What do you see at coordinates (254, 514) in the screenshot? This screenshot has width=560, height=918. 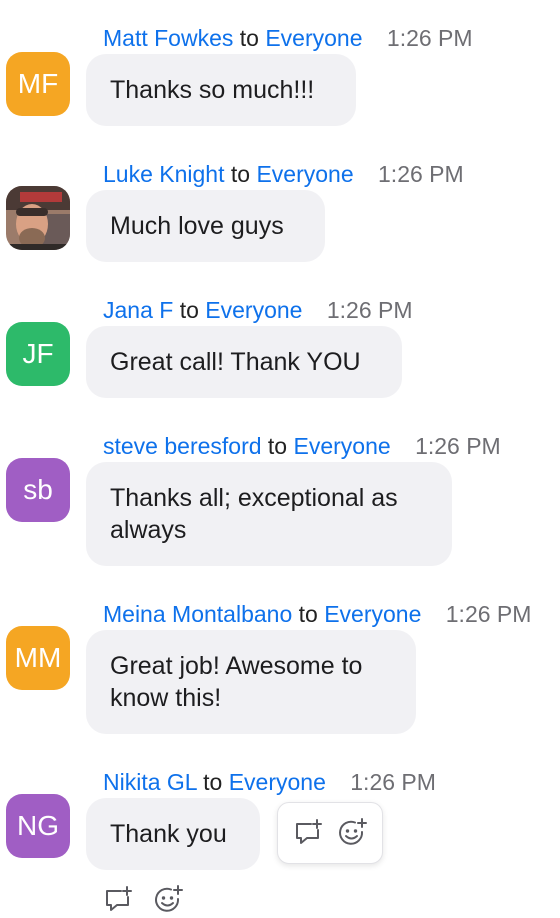 I see `message-text: Thanks all; exceptional as always` at bounding box center [254, 514].